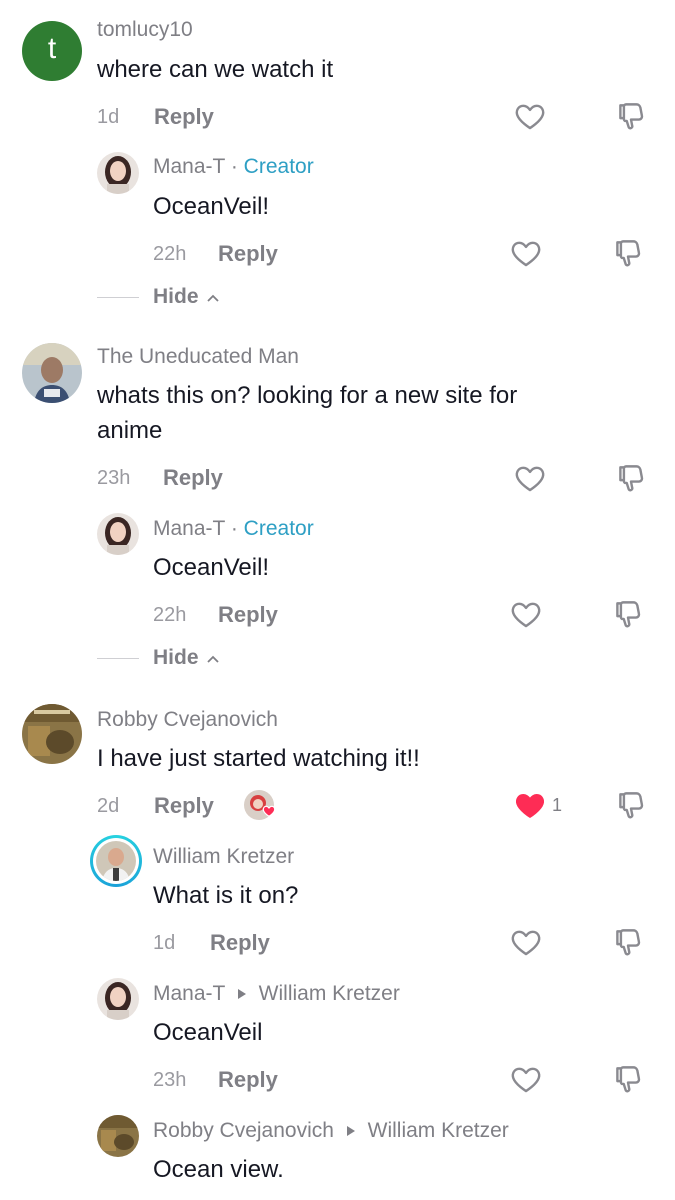  I want to click on comment-time: 1d, so click(108, 117).